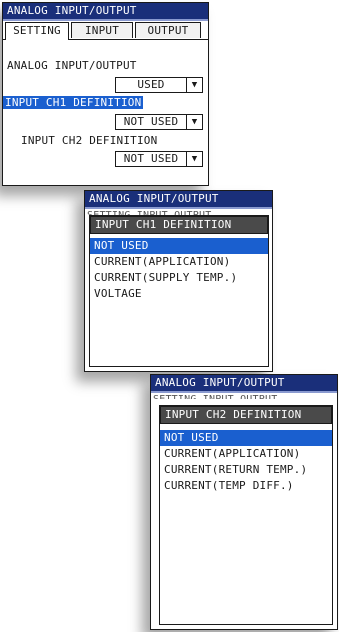 This screenshot has width=339, height=632. What do you see at coordinates (168, 30) in the screenshot?
I see `tab-output: OUTPUT` at bounding box center [168, 30].